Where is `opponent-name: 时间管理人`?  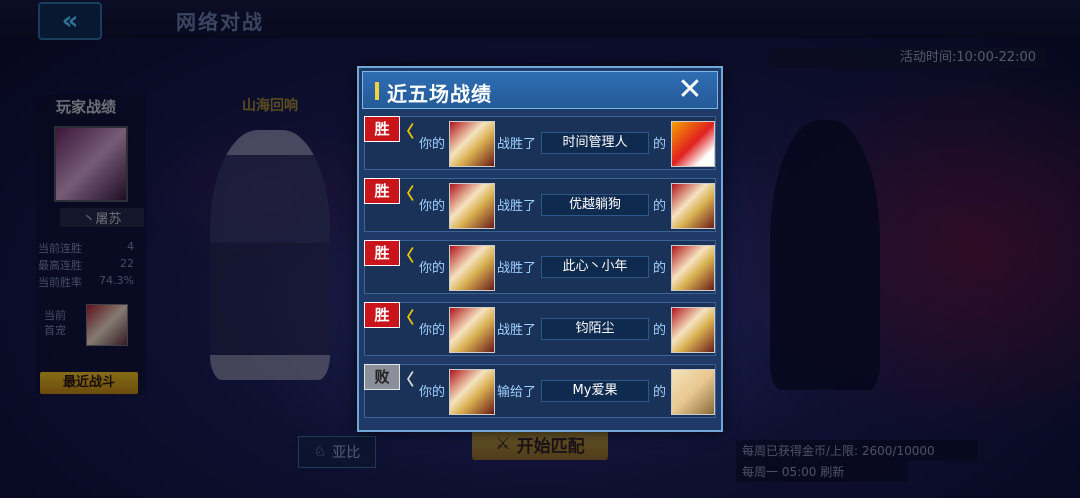 opponent-name: 时间管理人 is located at coordinates (595, 143).